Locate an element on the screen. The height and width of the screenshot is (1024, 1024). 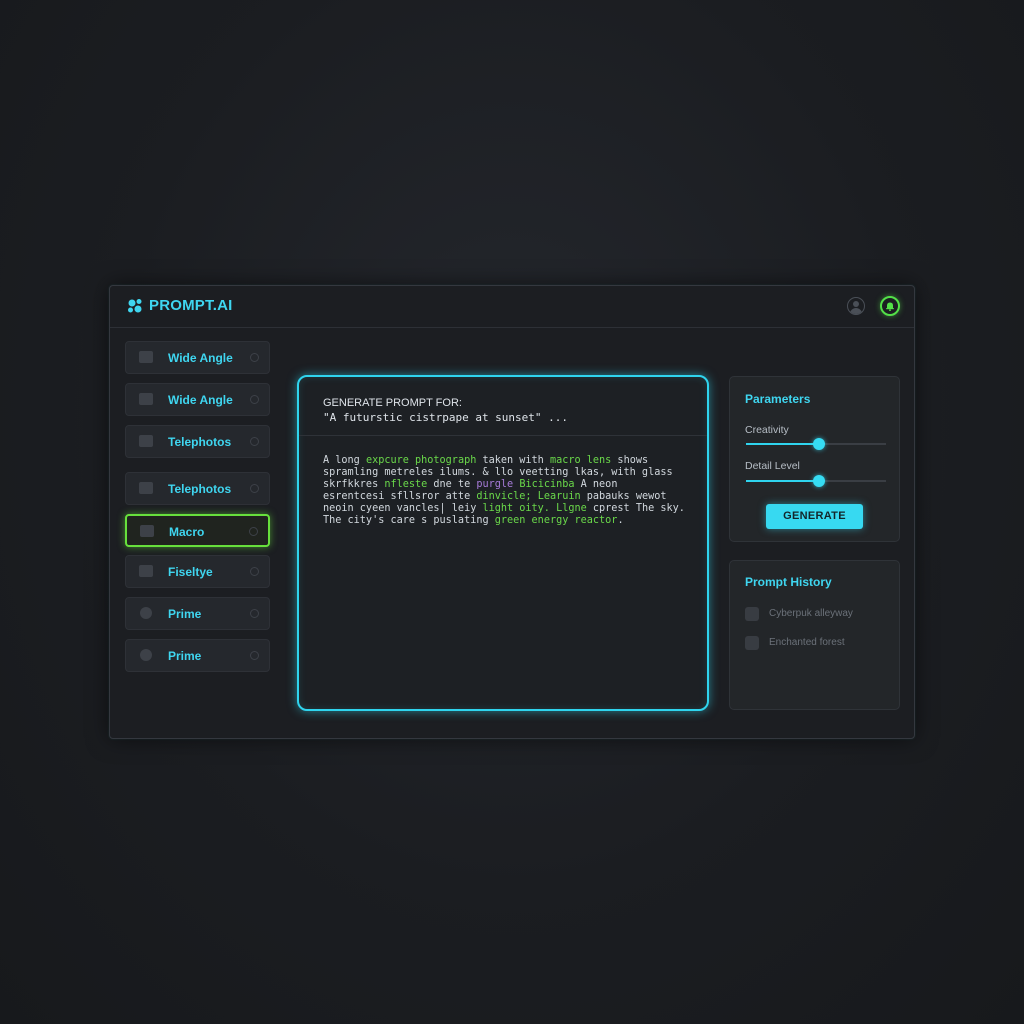
highlighted-term: dinvicle; is located at coordinates (504, 496).